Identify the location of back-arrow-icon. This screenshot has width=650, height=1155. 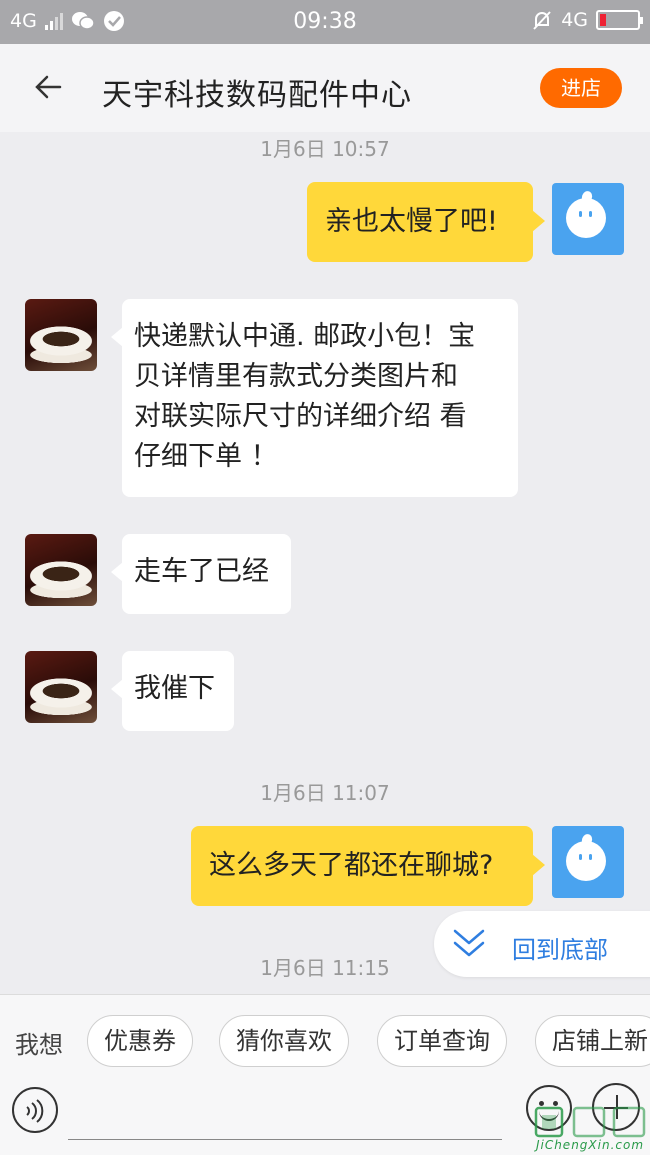
(49, 87).